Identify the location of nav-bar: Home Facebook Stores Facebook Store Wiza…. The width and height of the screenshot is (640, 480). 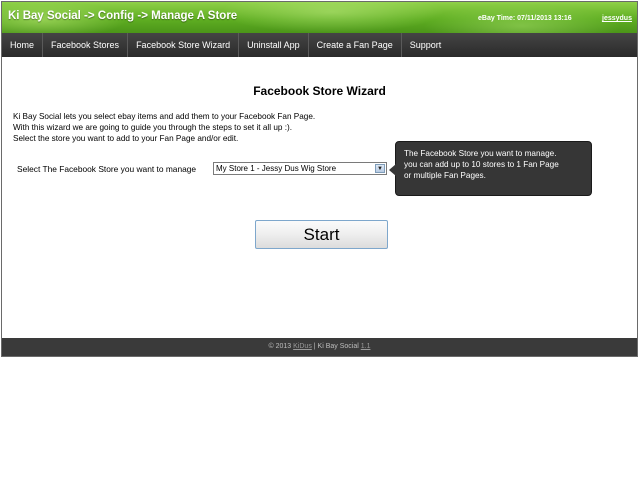
(319, 45).